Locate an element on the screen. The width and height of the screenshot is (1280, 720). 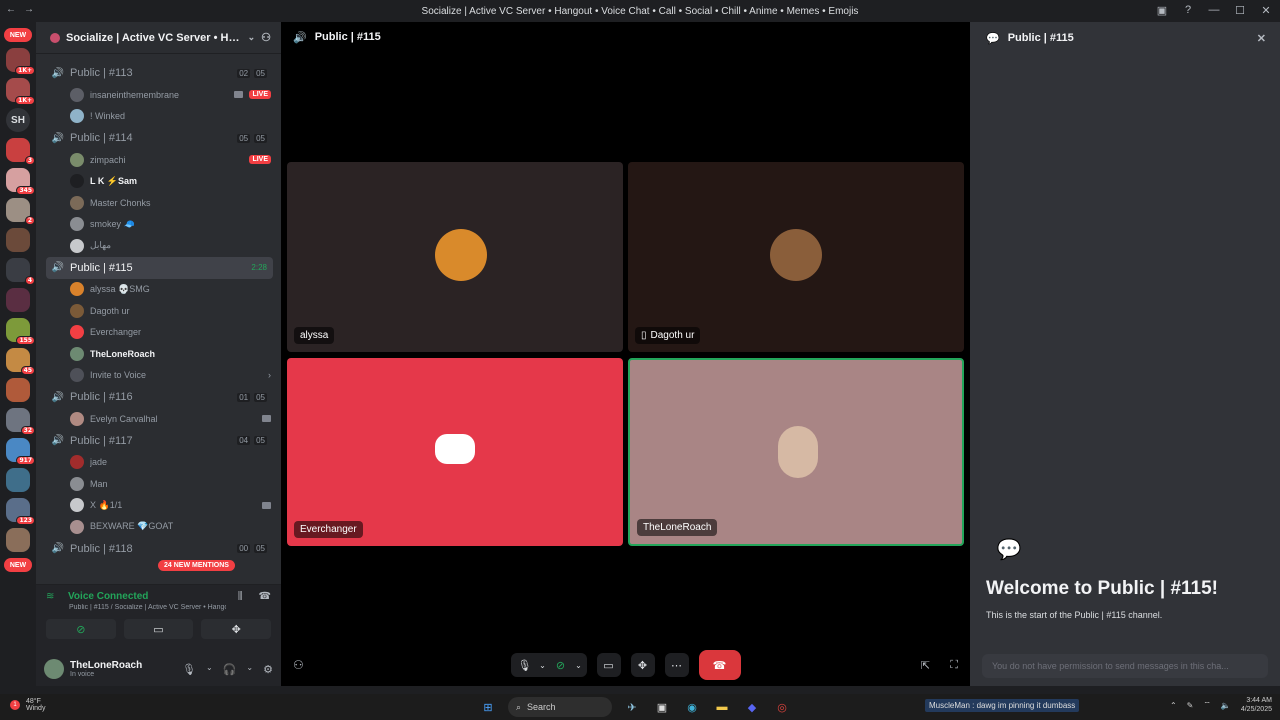
more-options-icon: ⋯ is located at coordinates (676, 665).